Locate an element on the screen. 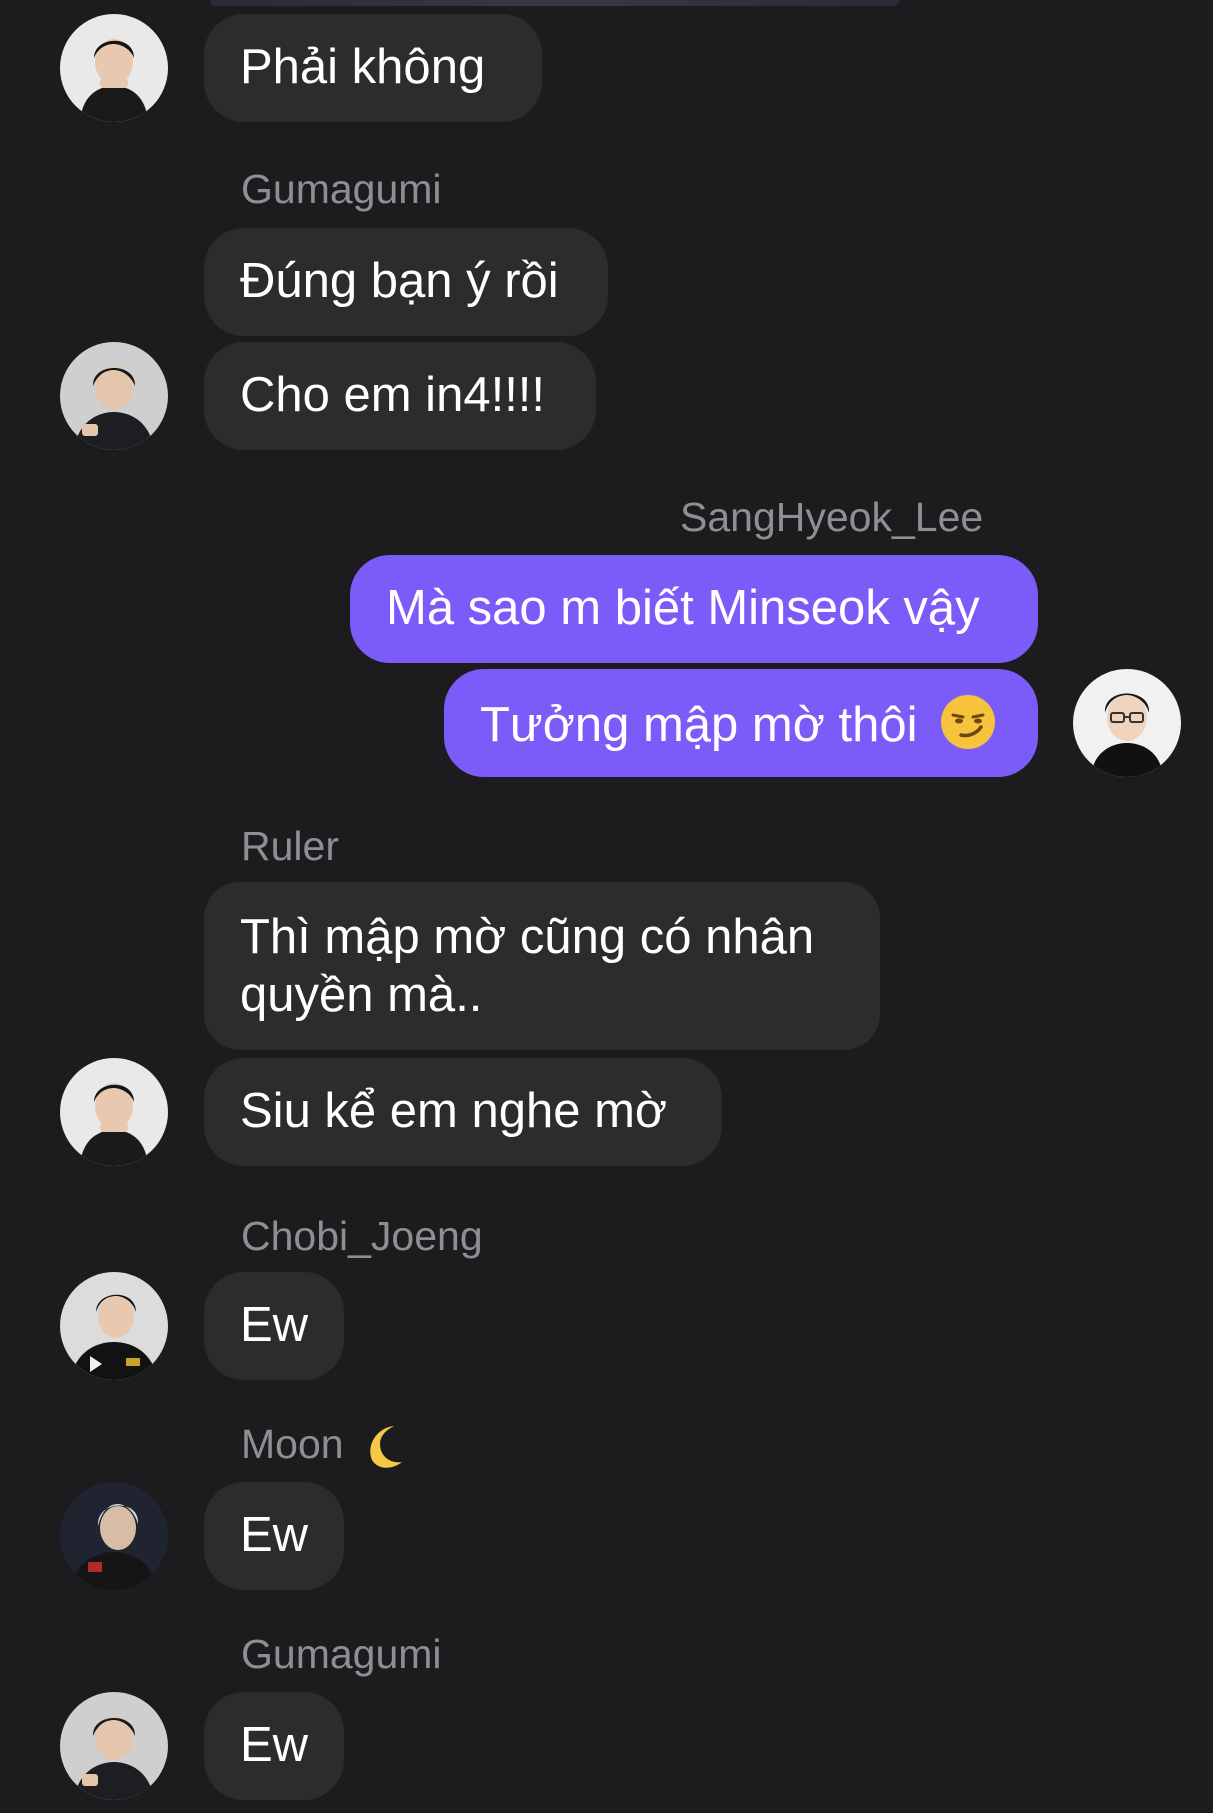  message-text: Siu kể em nghe mờ is located at coordinates (454, 1111).